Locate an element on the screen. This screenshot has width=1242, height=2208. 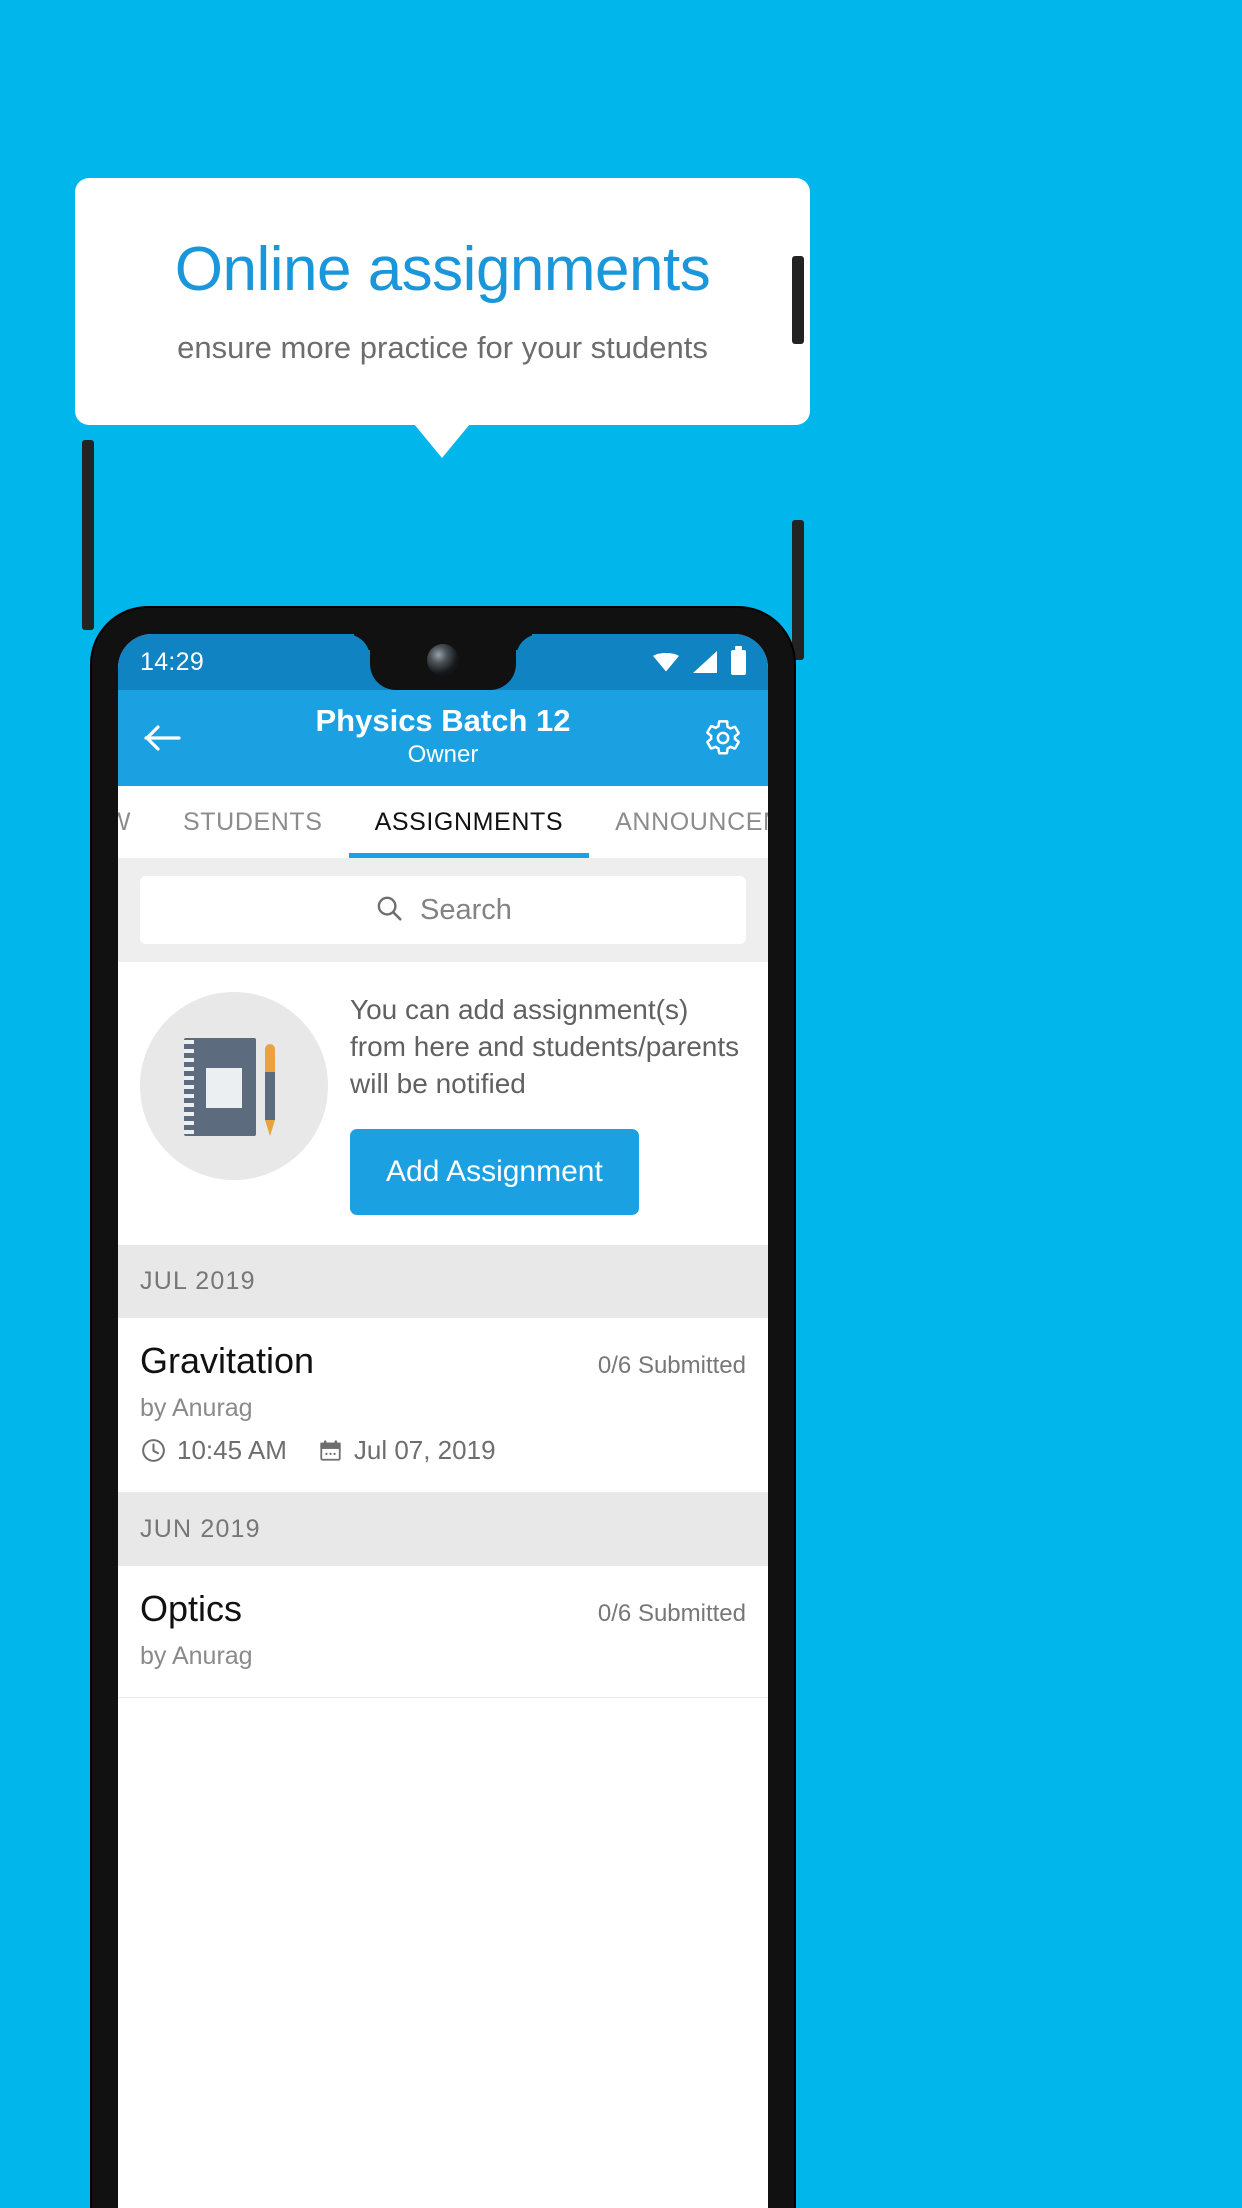
notebook-and-pen-icon is located at coordinates (234, 1086).